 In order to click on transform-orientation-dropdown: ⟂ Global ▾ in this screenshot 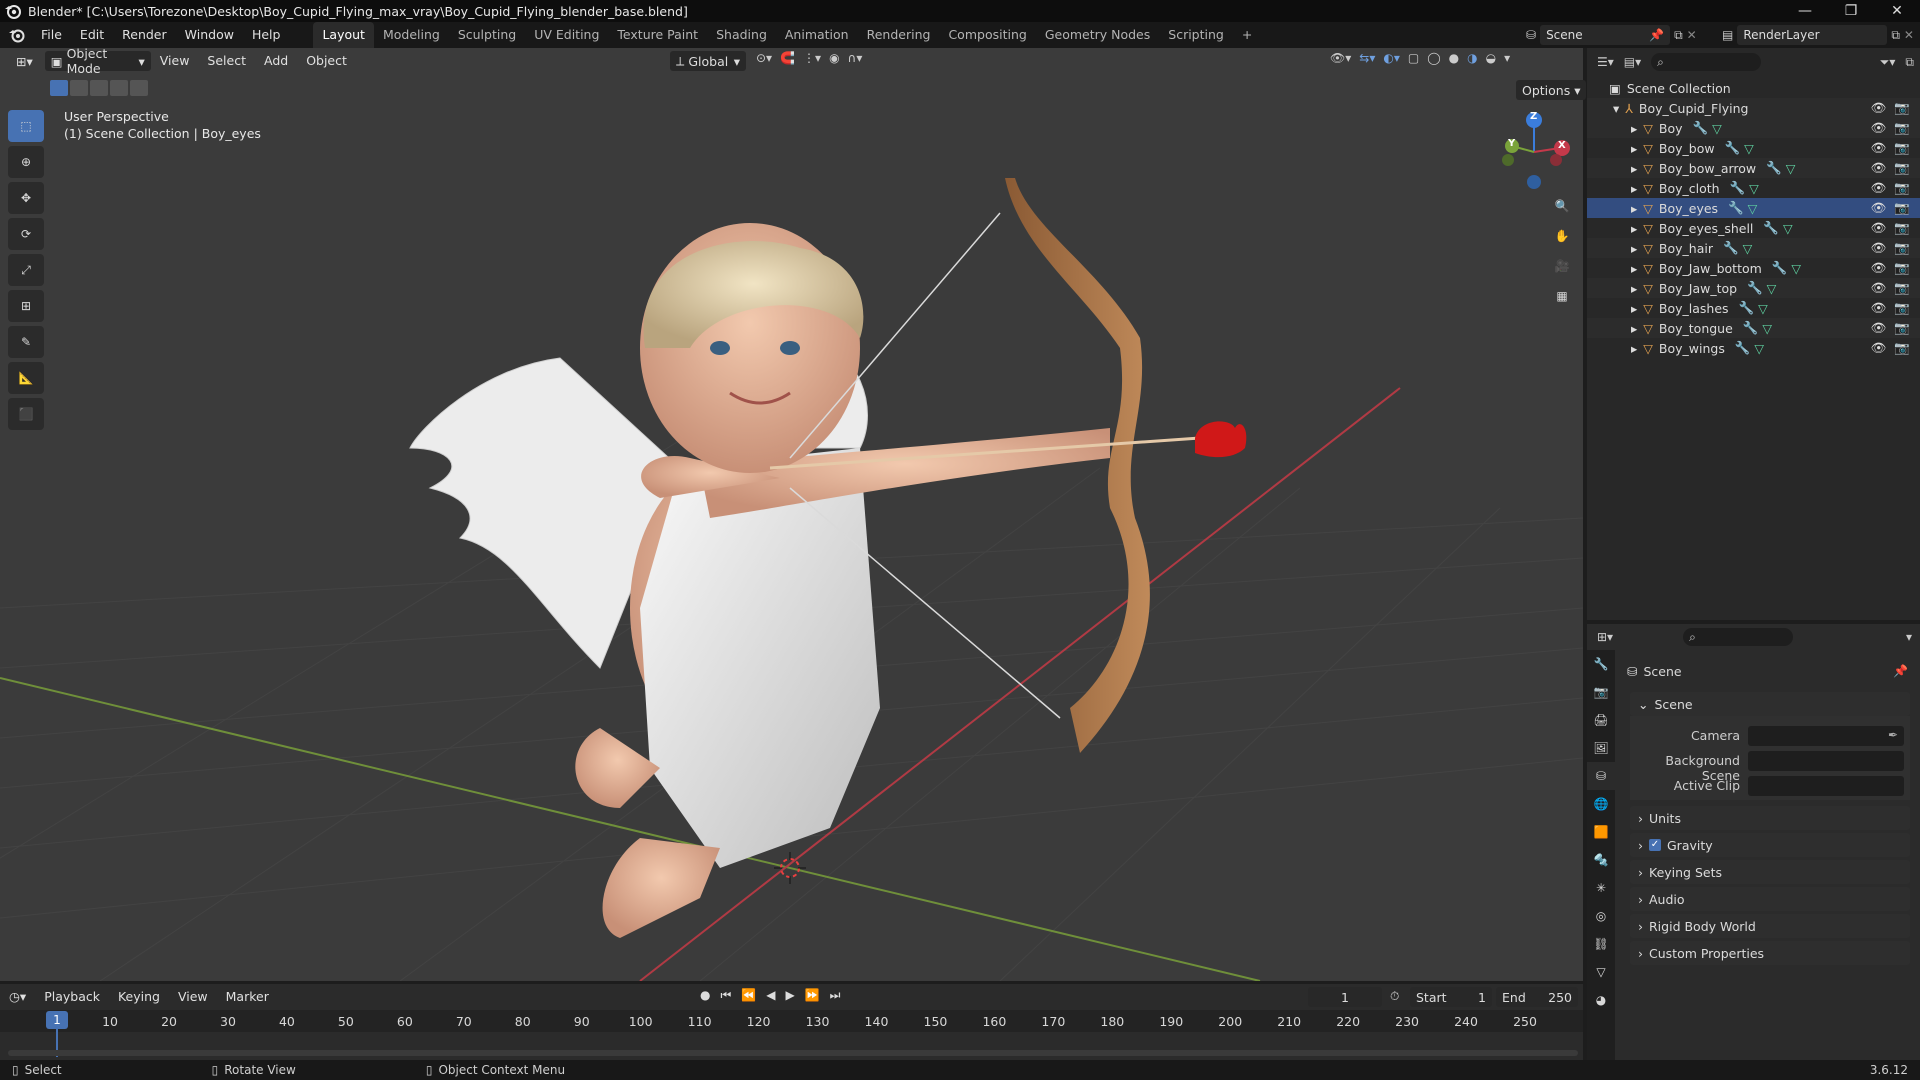, I will do `click(708, 61)`.